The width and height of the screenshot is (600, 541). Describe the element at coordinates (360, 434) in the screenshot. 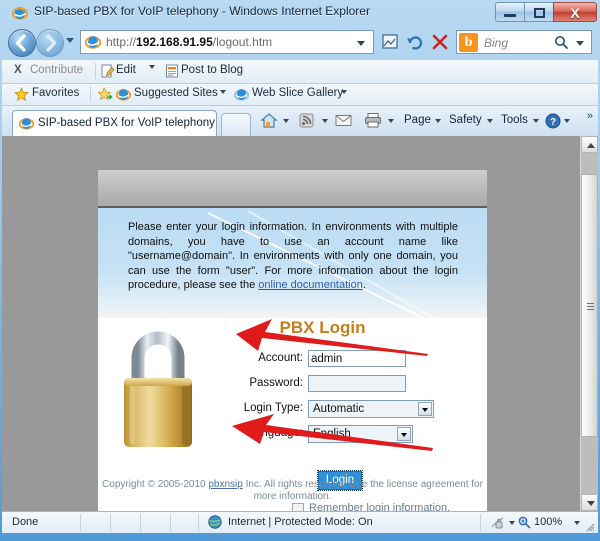

I see `language-select: English` at that location.